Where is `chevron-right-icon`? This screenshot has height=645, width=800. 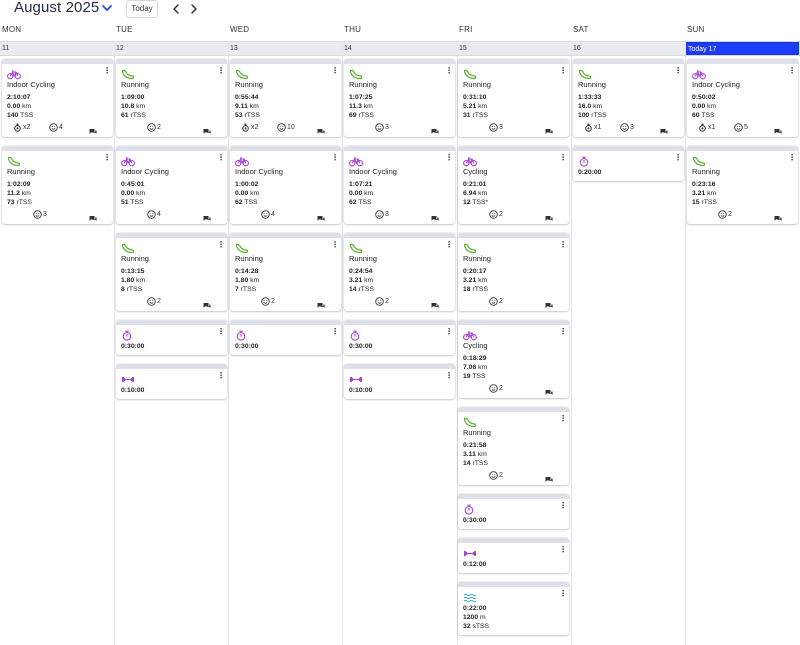
chevron-right-icon is located at coordinates (194, 9).